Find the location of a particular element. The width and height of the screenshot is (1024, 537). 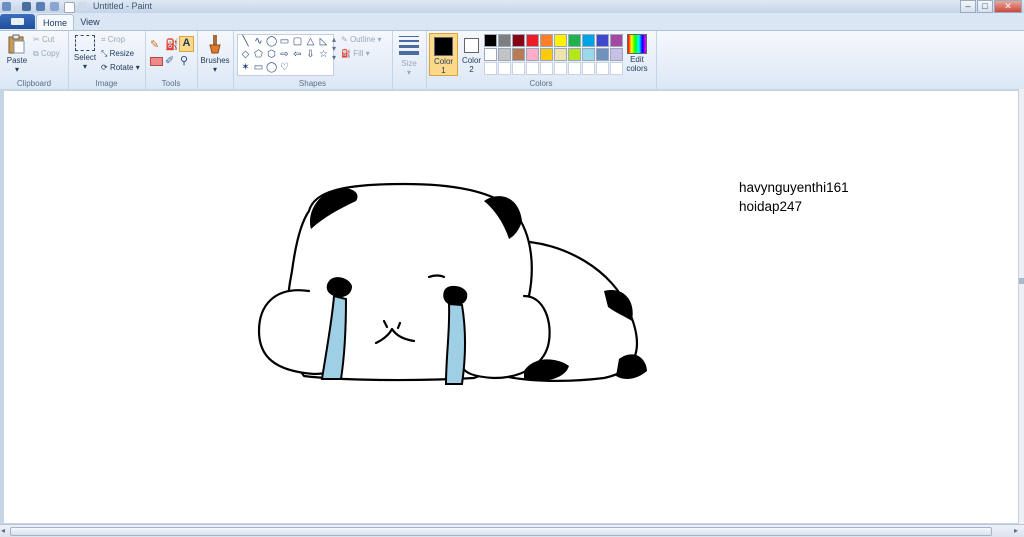

rotate-button: ⟳ Rotate ▾ is located at coordinates (120, 67).